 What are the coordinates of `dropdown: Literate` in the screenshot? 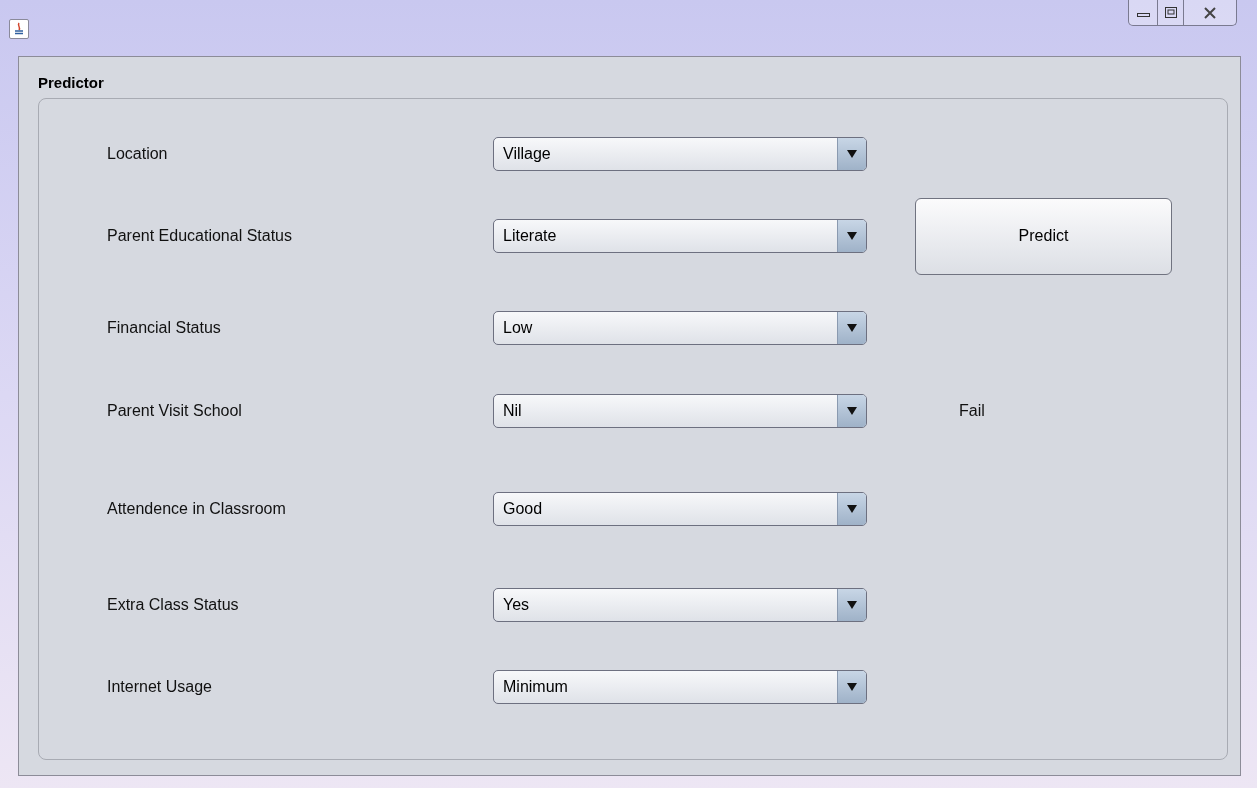 It's located at (680, 236).